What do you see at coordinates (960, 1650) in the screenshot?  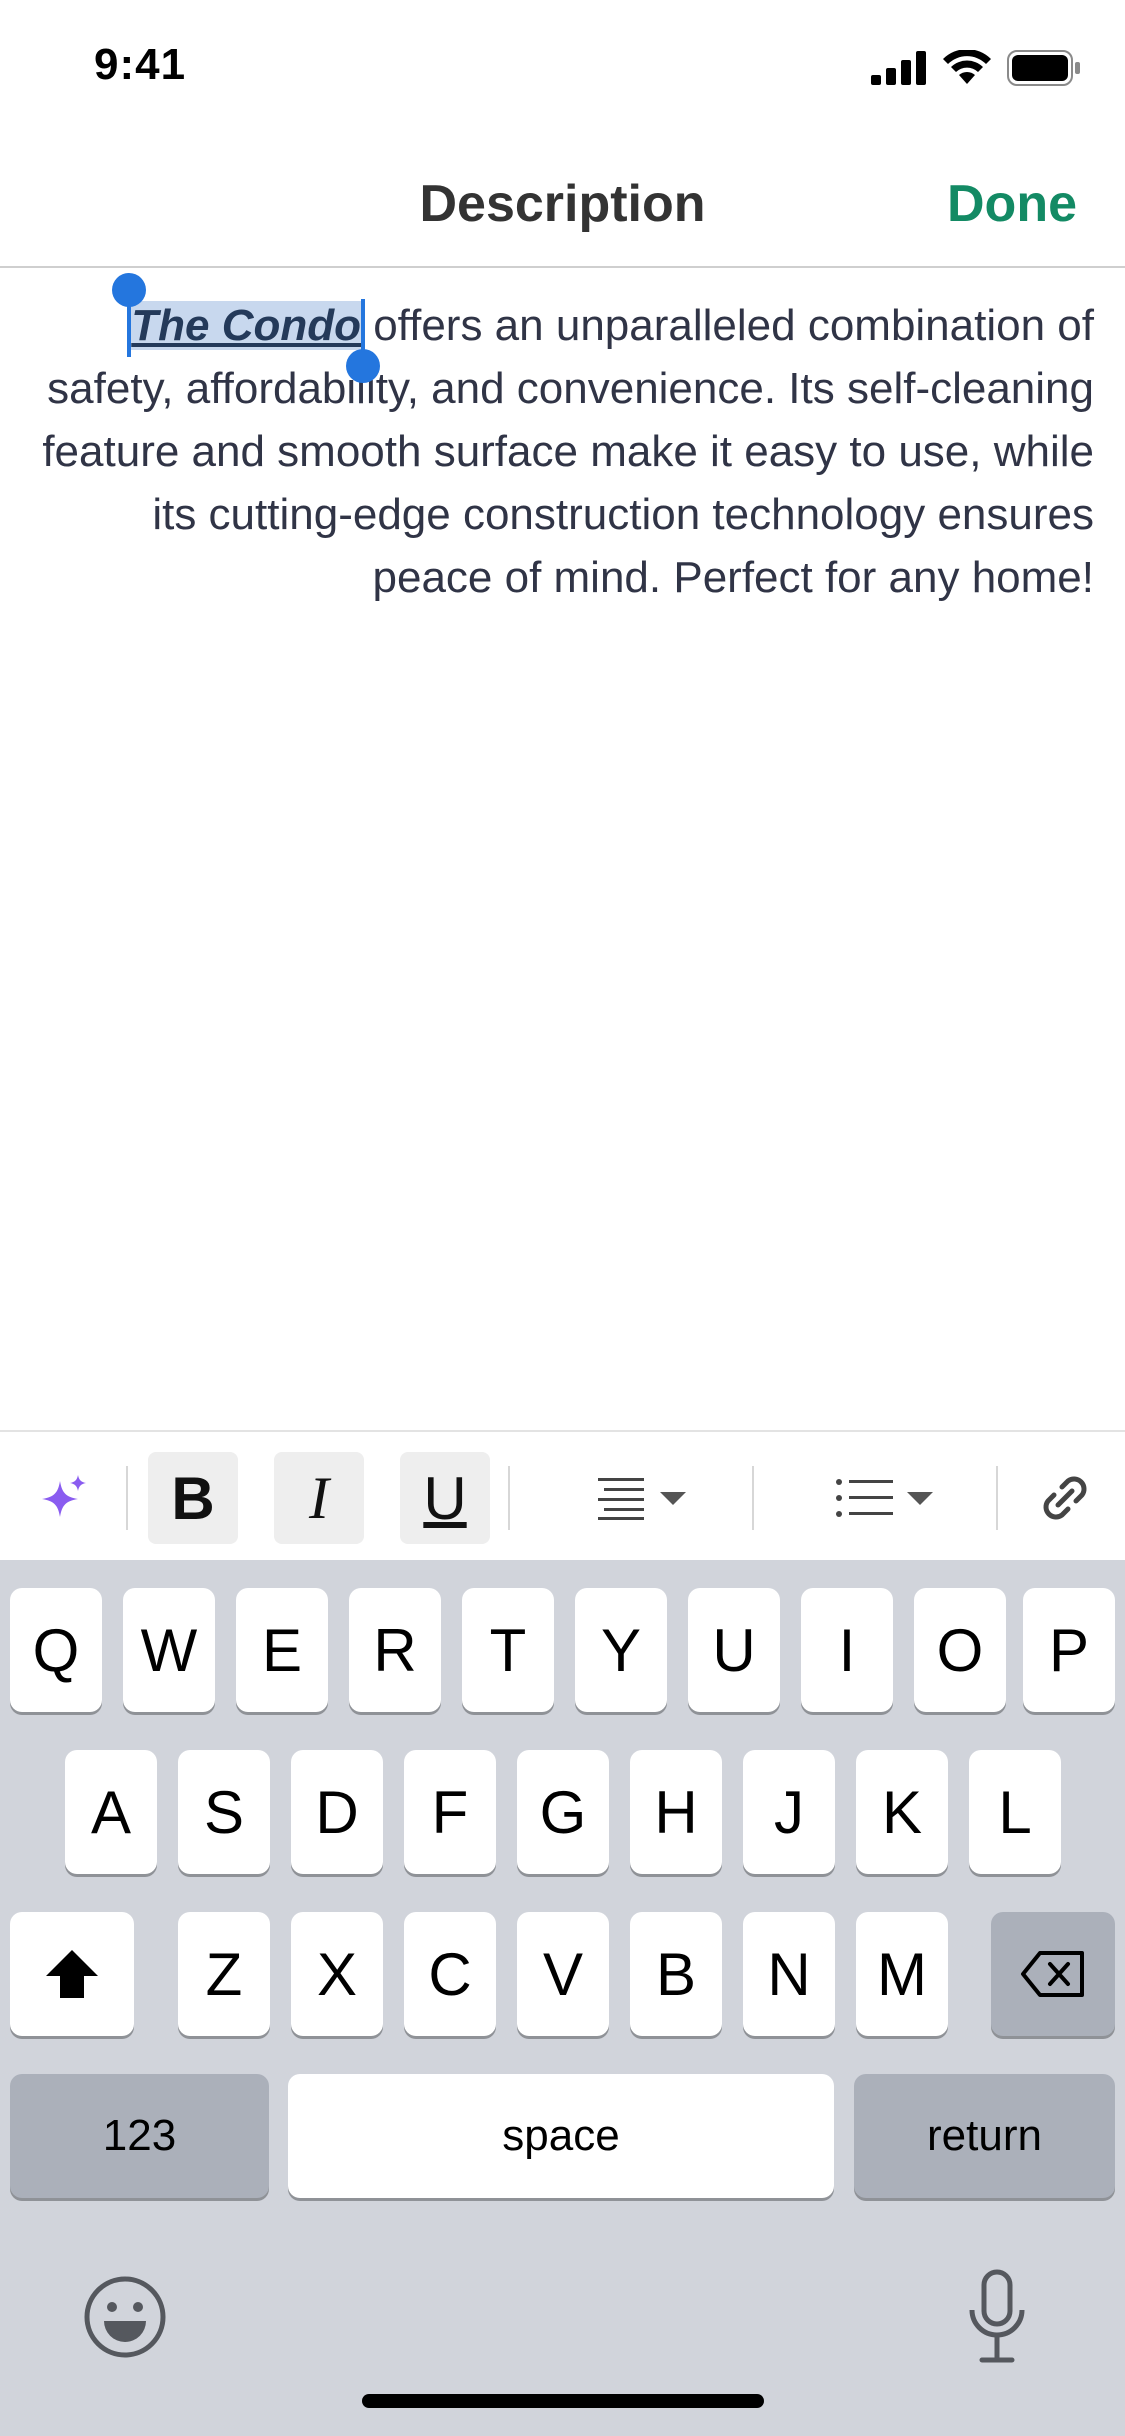 I see `key-o: O` at bounding box center [960, 1650].